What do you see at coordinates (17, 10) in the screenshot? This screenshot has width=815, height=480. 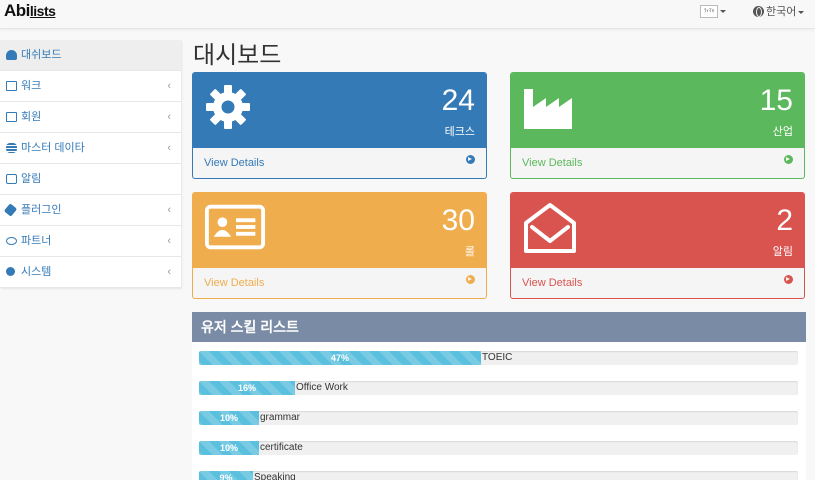 I see `brand-part-a: Abi` at bounding box center [17, 10].